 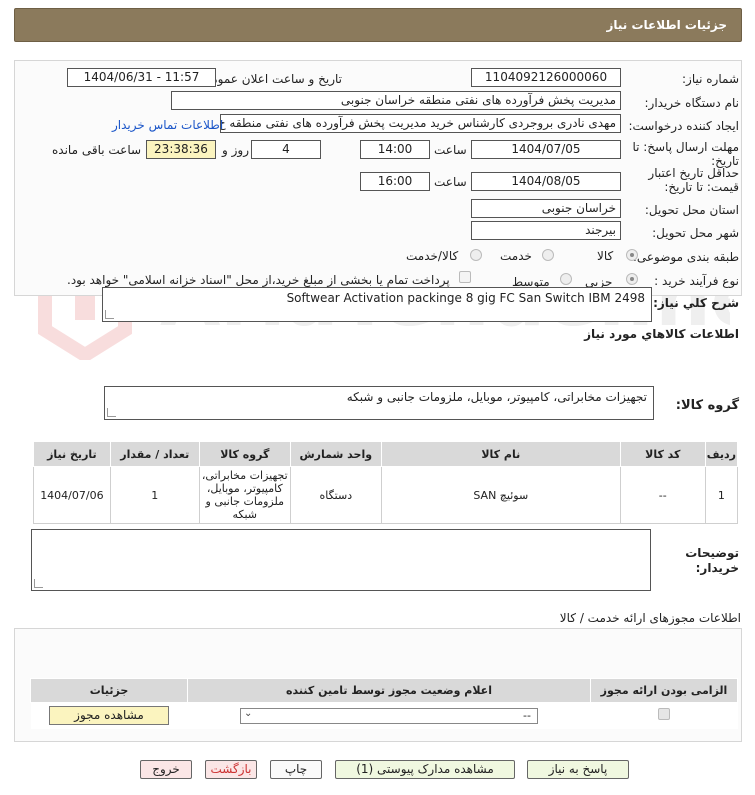 What do you see at coordinates (546, 208) in the screenshot?
I see `province-field: خراسان جنوبی` at bounding box center [546, 208].